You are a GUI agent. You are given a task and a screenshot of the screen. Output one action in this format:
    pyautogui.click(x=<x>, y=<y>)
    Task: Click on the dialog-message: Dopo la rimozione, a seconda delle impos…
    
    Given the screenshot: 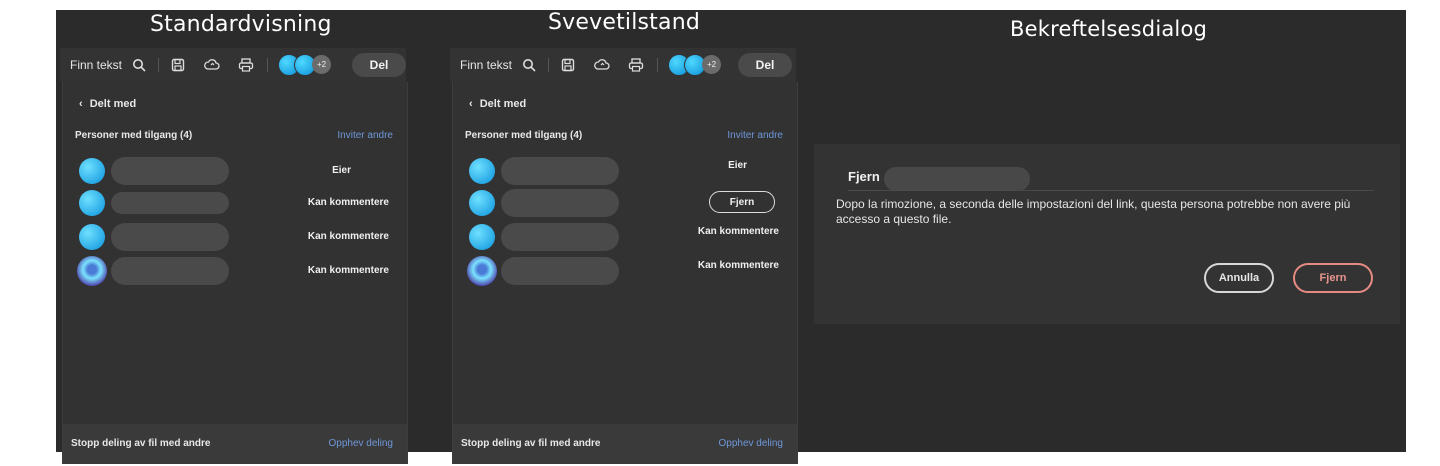 What is the action you would take?
    pyautogui.click(x=1093, y=211)
    